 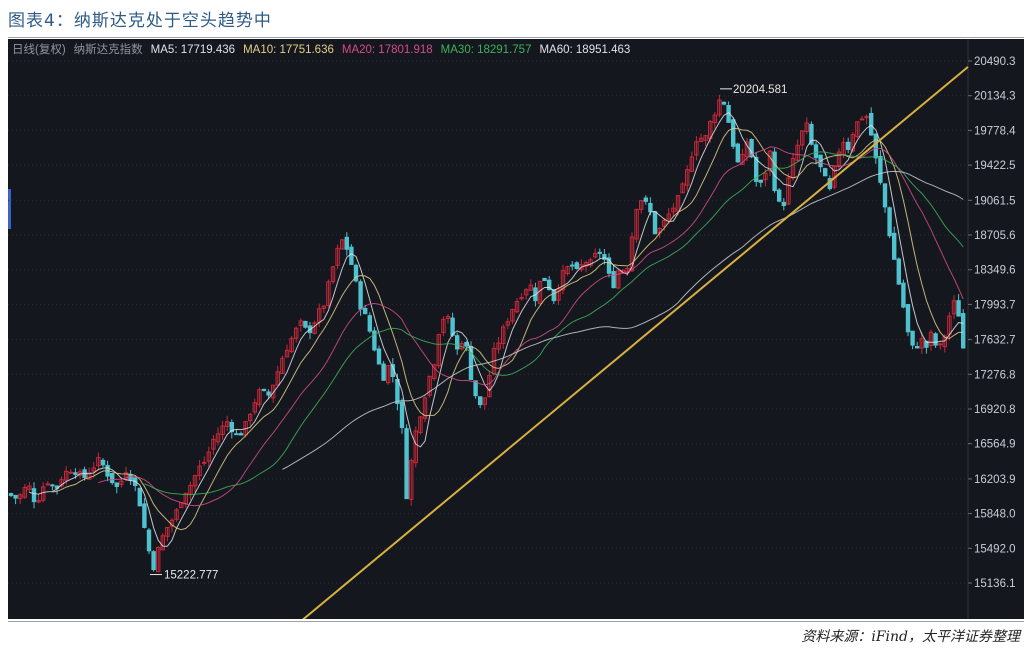 What do you see at coordinates (995, 97) in the screenshot?
I see `y-tick-label: 20134.3` at bounding box center [995, 97].